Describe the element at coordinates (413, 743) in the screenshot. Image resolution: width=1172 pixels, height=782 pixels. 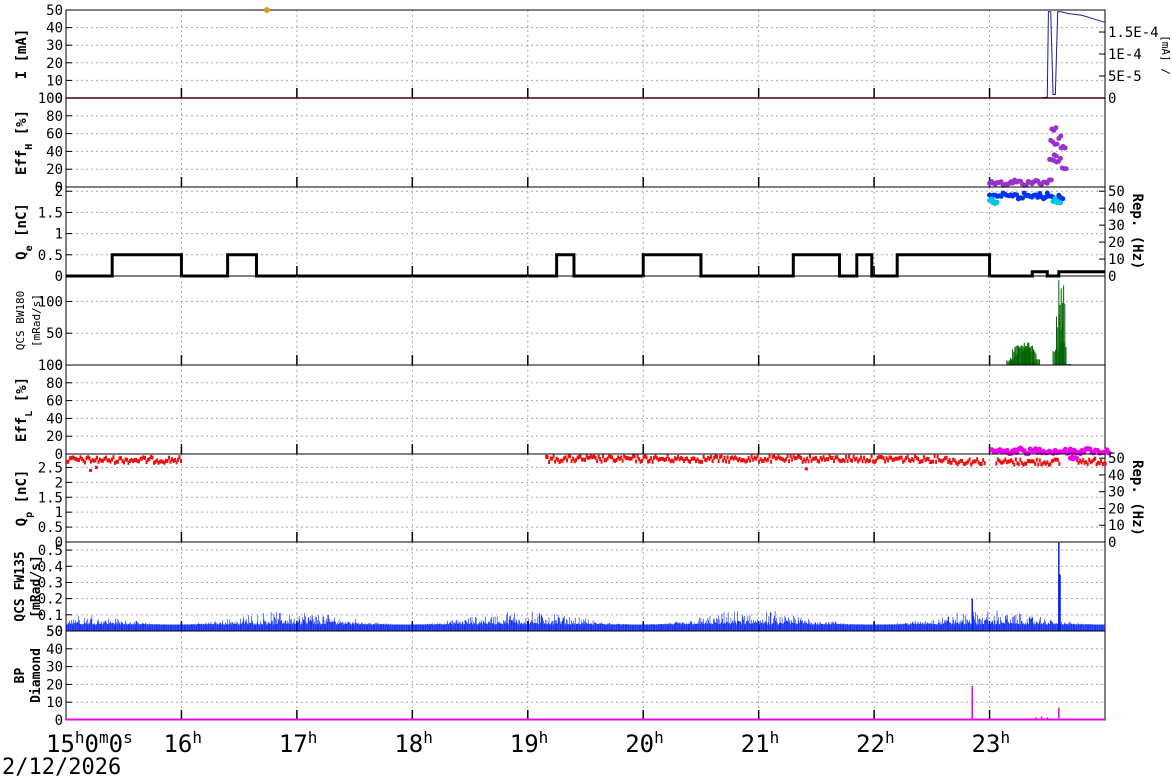
I see `time-label-18: 18h` at that location.